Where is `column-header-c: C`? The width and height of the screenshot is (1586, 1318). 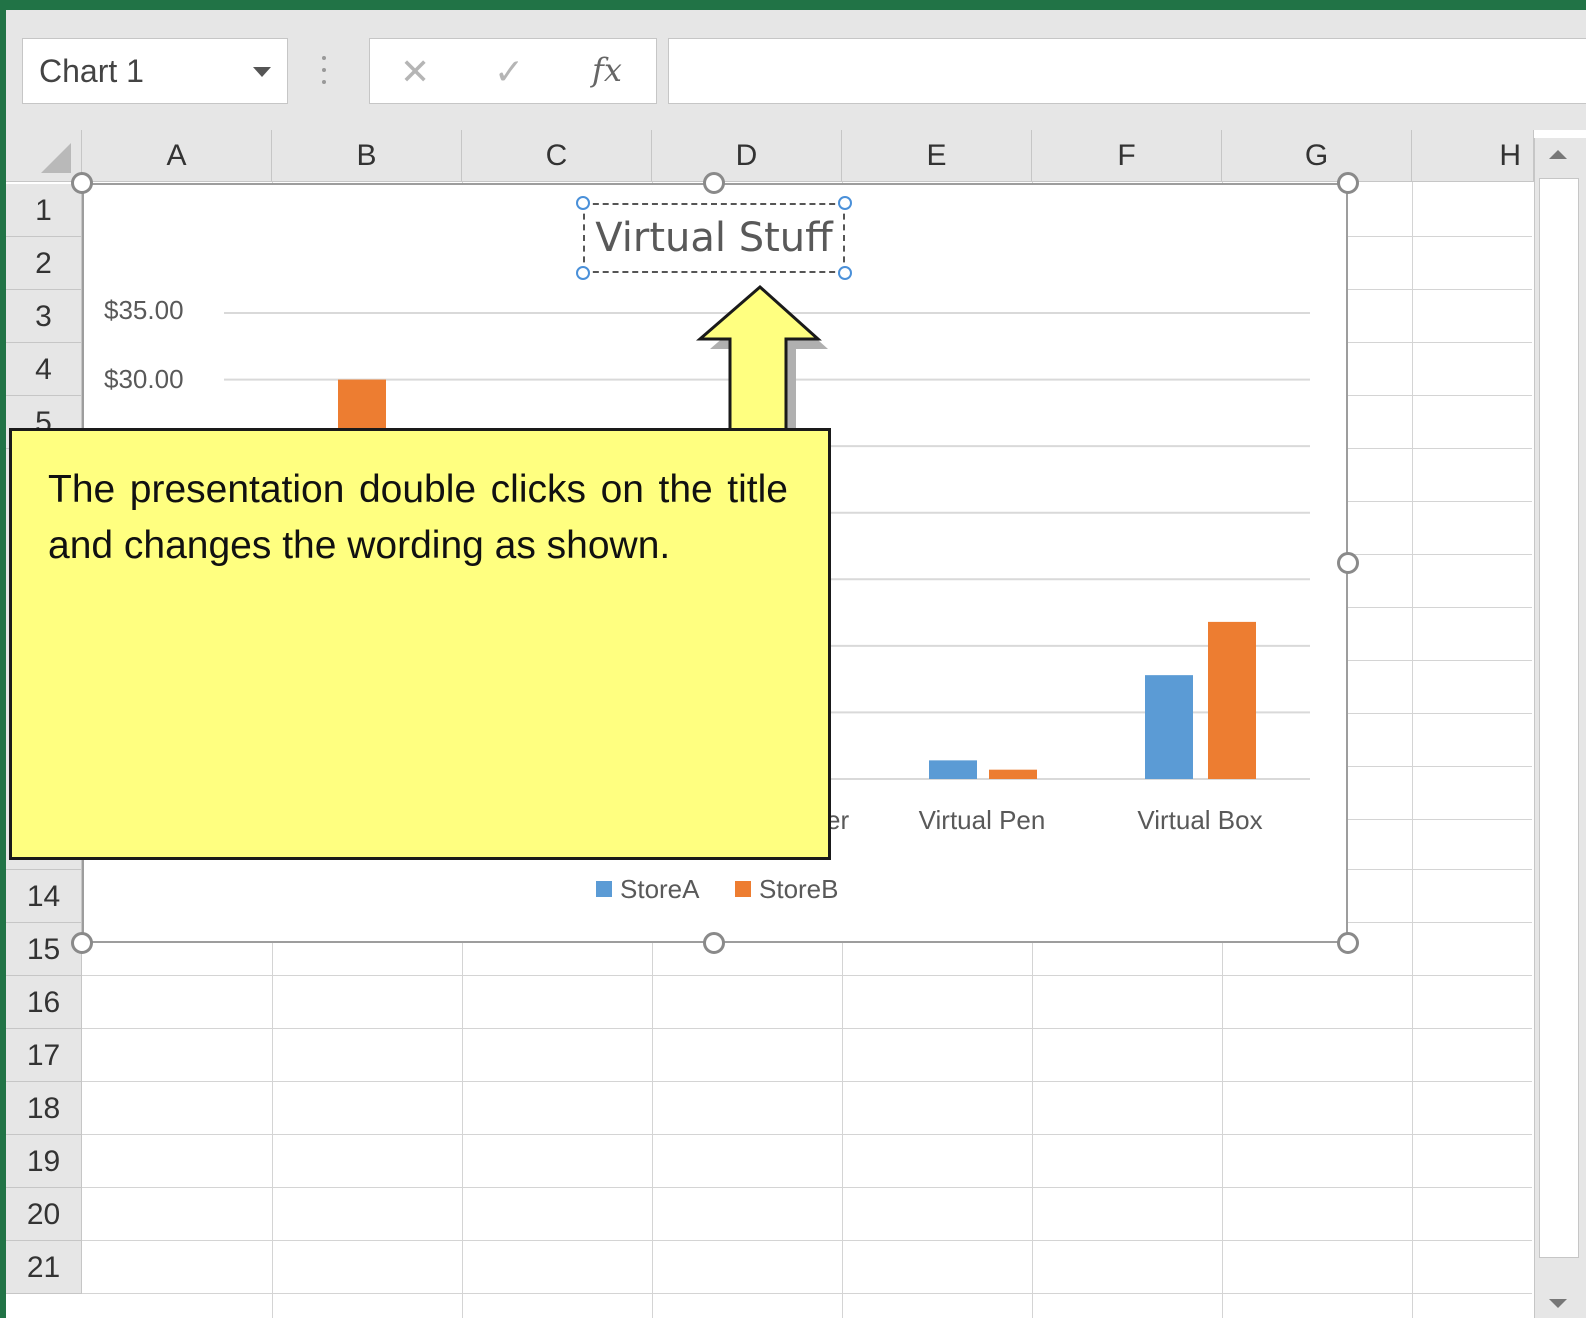
column-header-c: C is located at coordinates (557, 156).